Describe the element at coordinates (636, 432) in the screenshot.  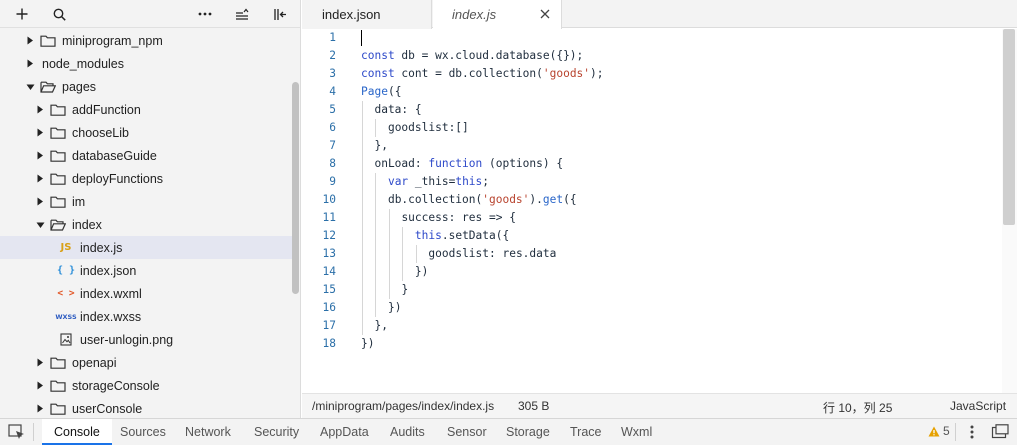
I see `devtools-tab-wxml: Wxml` at that location.